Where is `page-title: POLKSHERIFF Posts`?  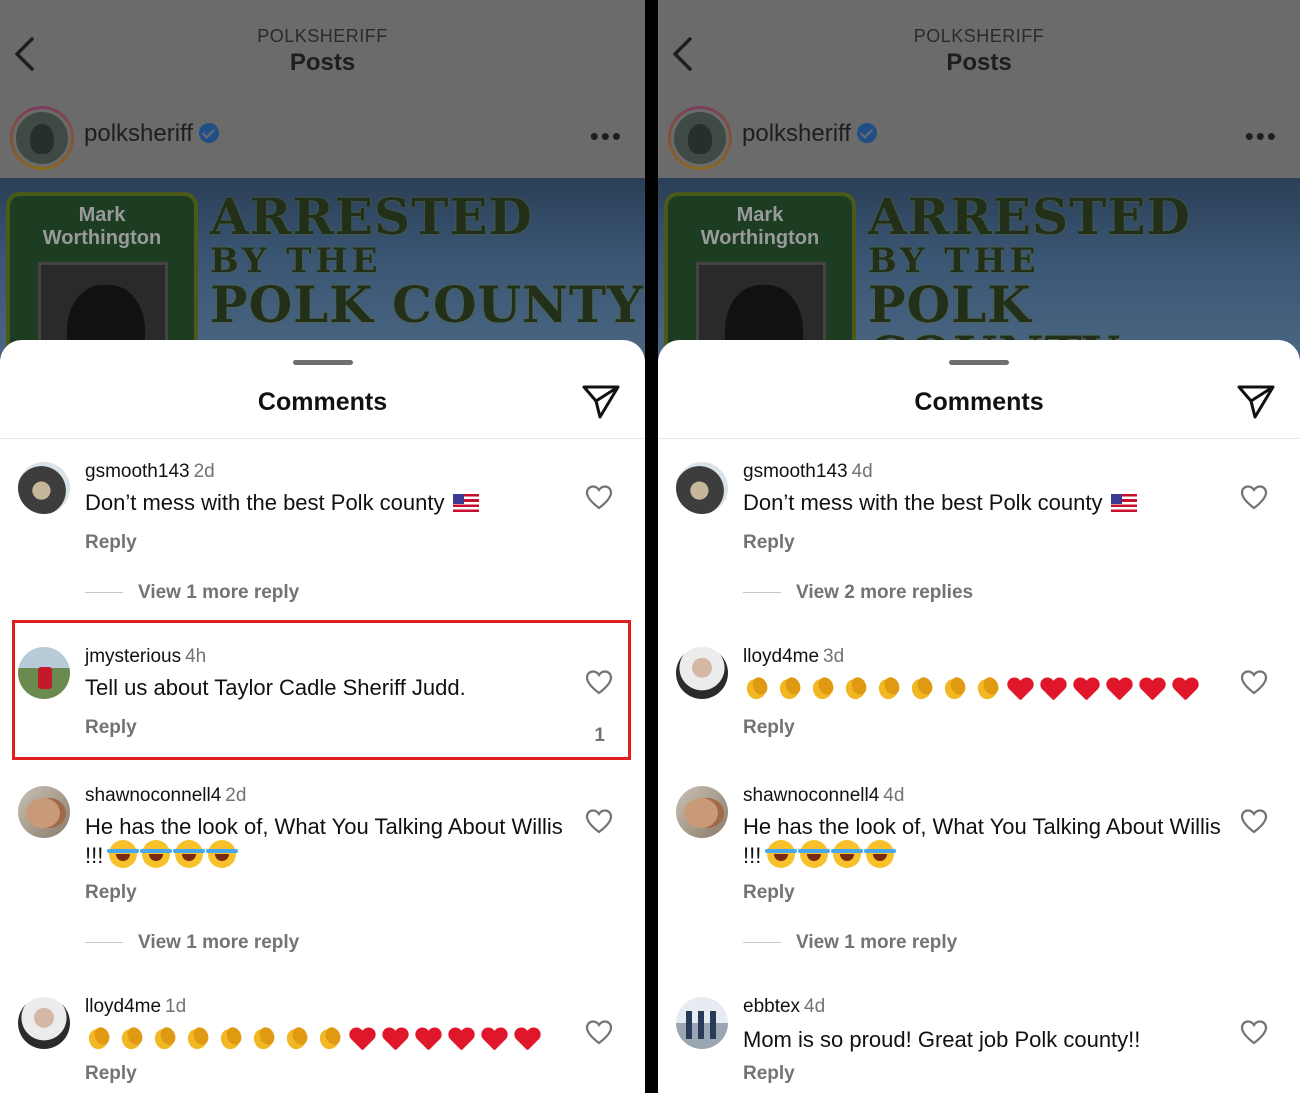
page-title: POLKSHERIFF Posts is located at coordinates (979, 51).